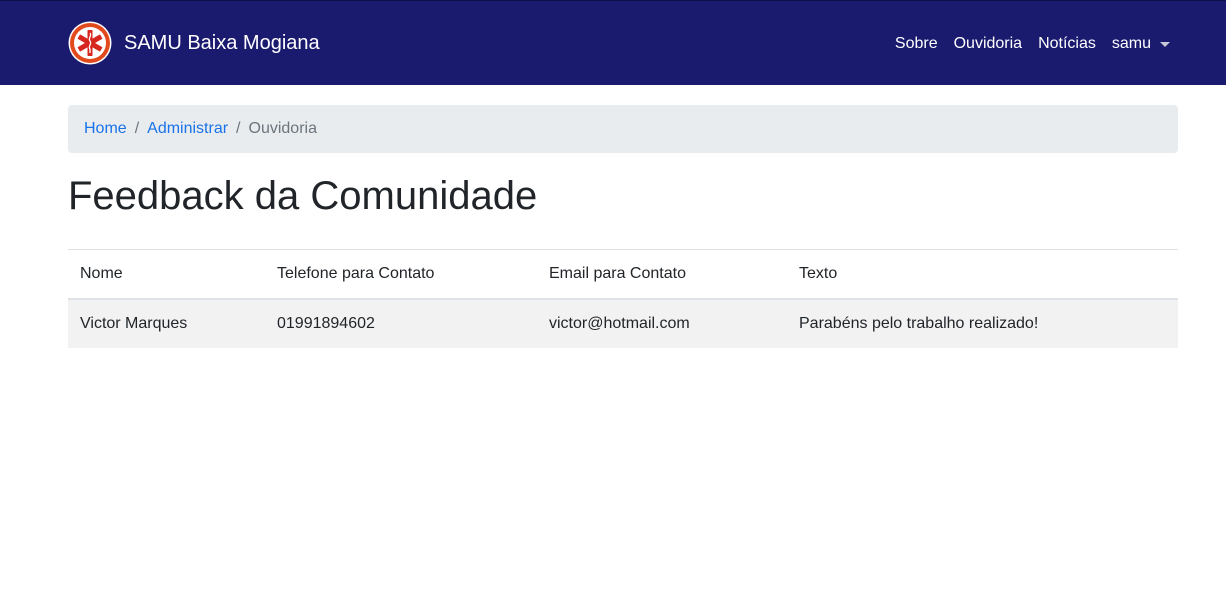 Image resolution: width=1226 pixels, height=590 pixels. I want to click on user-menu-label: samu, so click(1131, 43).